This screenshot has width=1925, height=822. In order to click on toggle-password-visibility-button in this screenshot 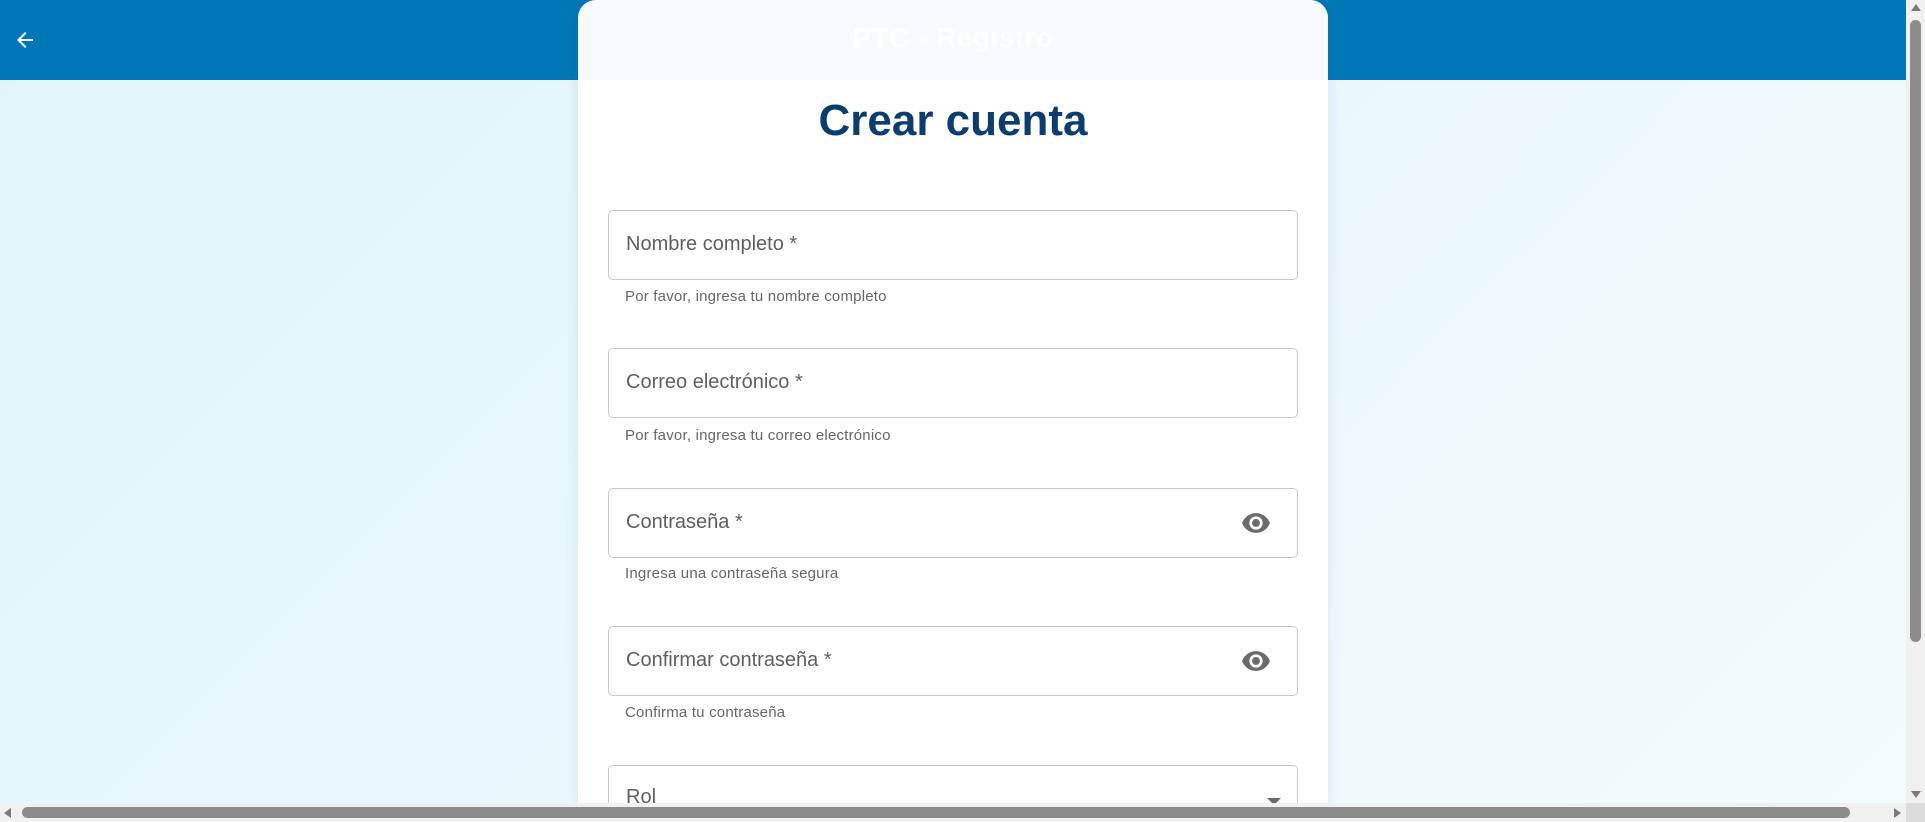, I will do `click(1256, 523)`.